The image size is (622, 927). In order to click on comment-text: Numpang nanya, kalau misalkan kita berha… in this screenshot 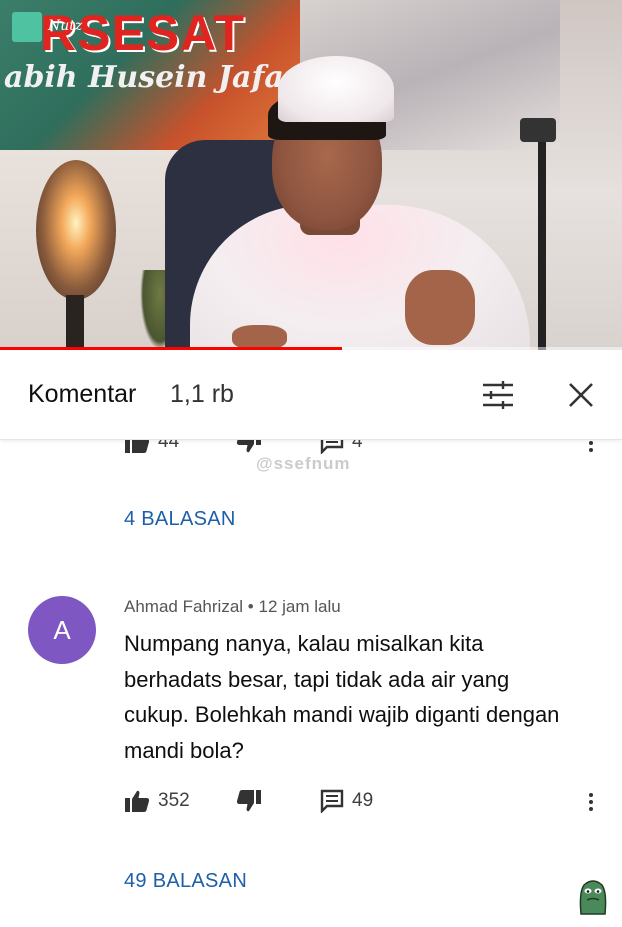, I will do `click(342, 697)`.